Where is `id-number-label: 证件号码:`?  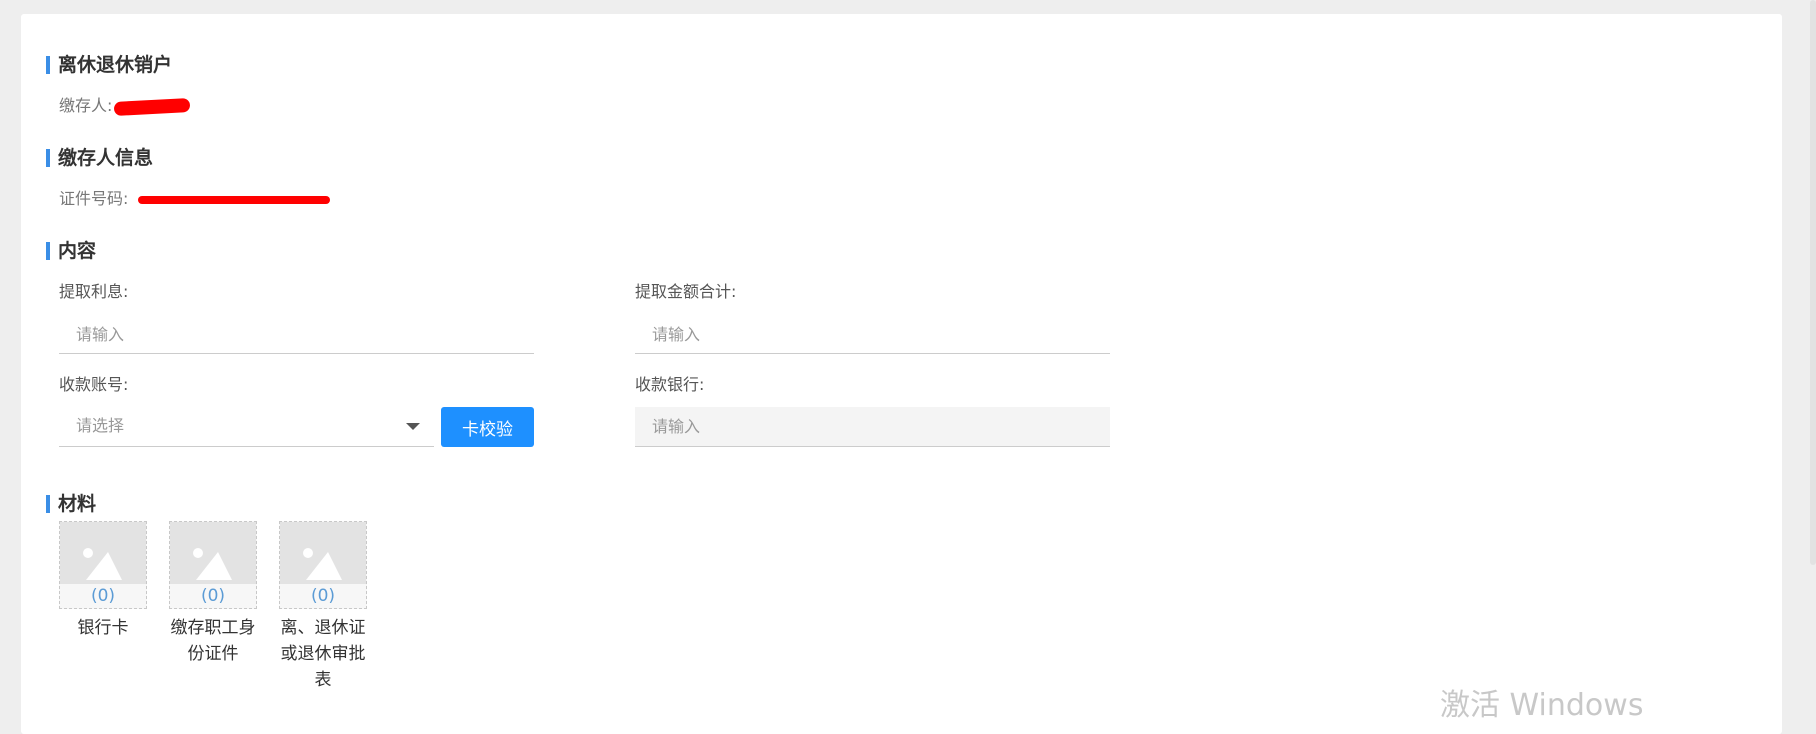
id-number-label: 证件号码: is located at coordinates (94, 198).